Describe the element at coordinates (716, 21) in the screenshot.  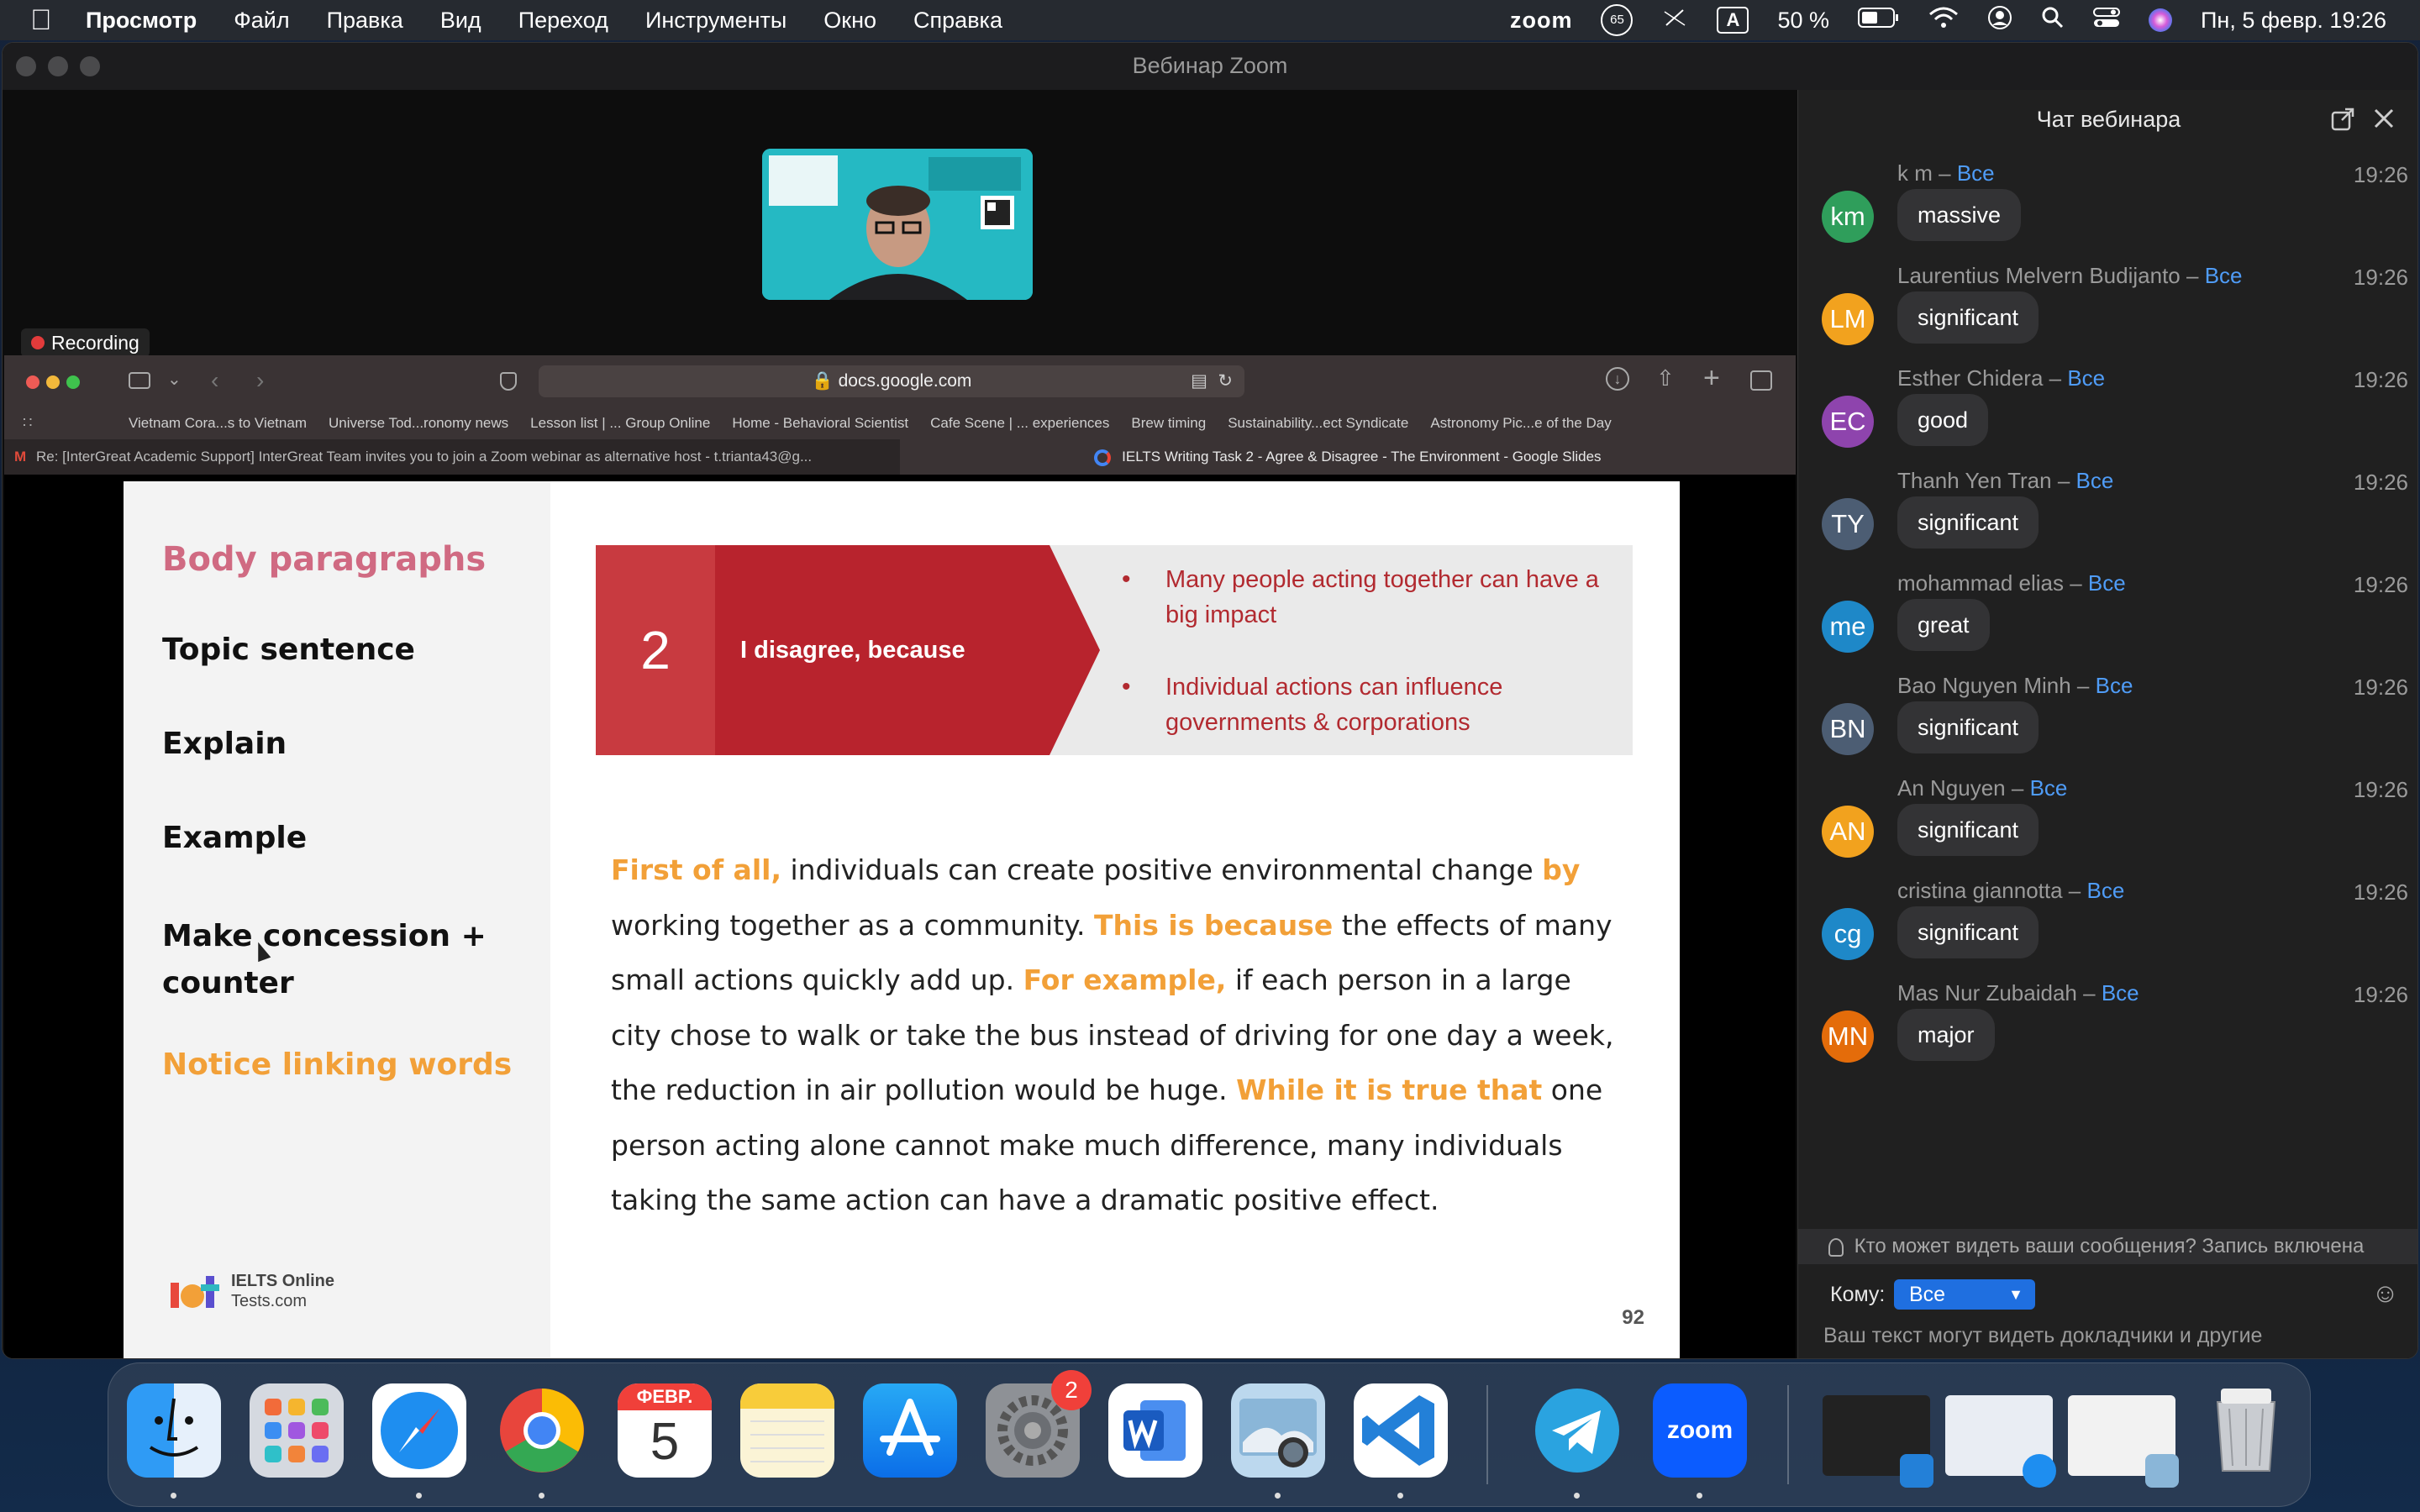
I see `menu-tools: Инструменты` at that location.